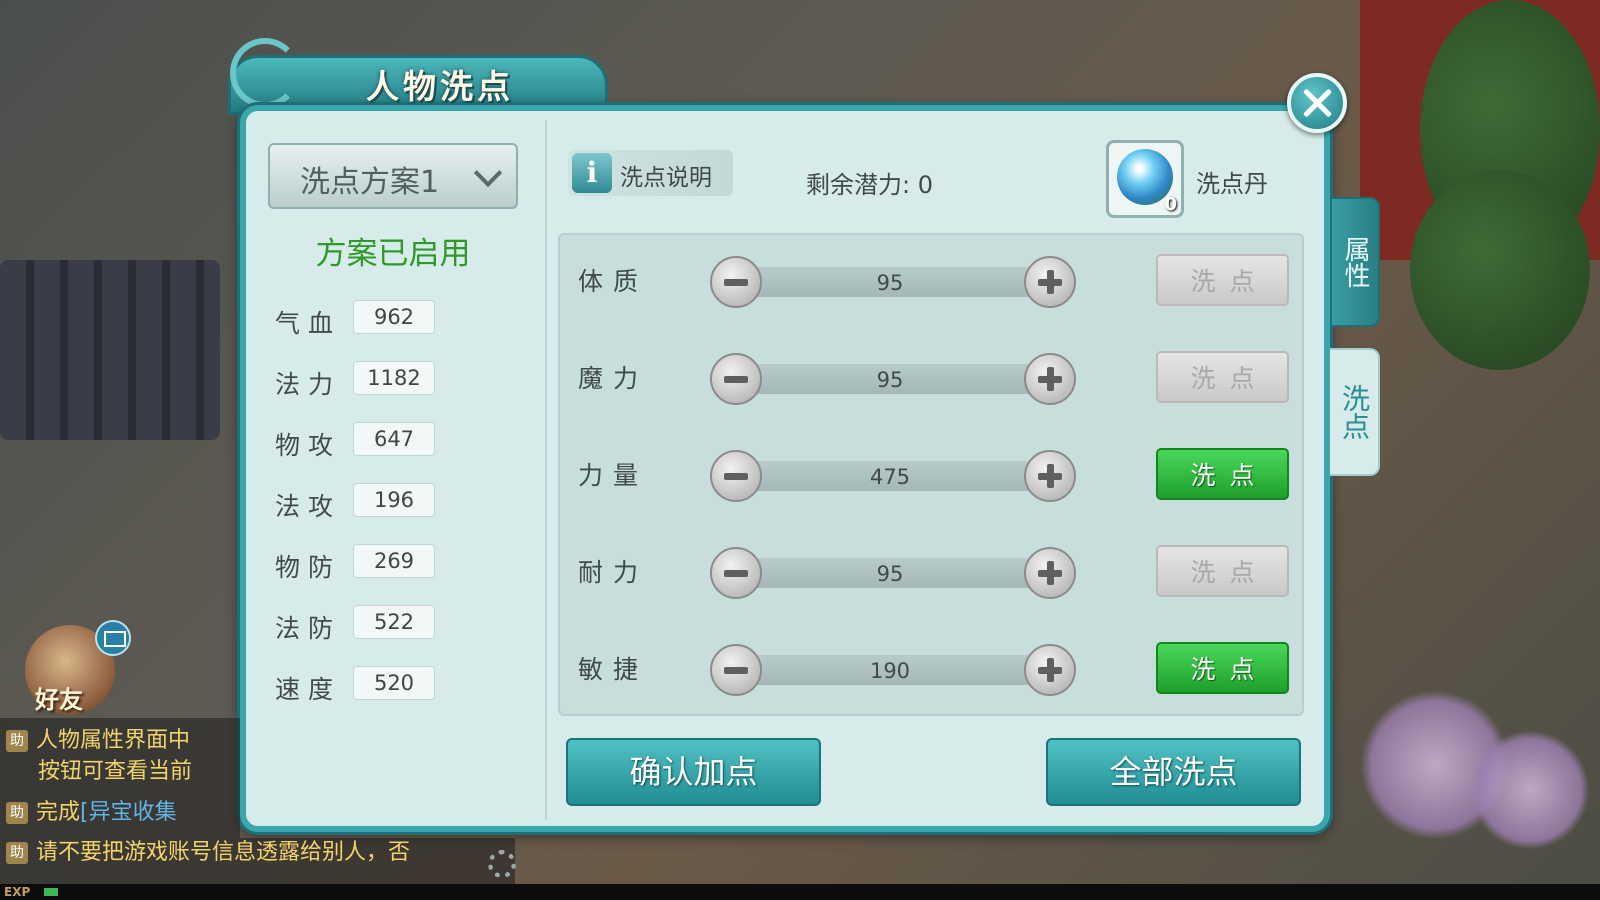 Image resolution: width=1600 pixels, height=900 pixels. What do you see at coordinates (890, 671) in the screenshot?
I see `attribute-value: 190` at bounding box center [890, 671].